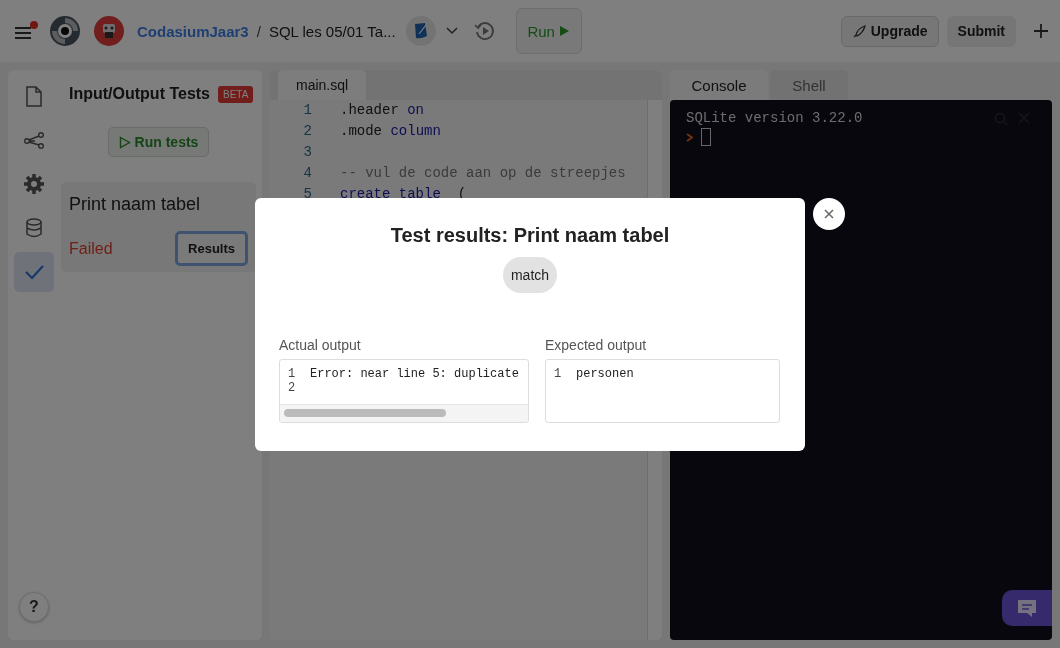 Image resolution: width=1060 pixels, height=648 pixels. I want to click on test-status: Failed, so click(91, 248).